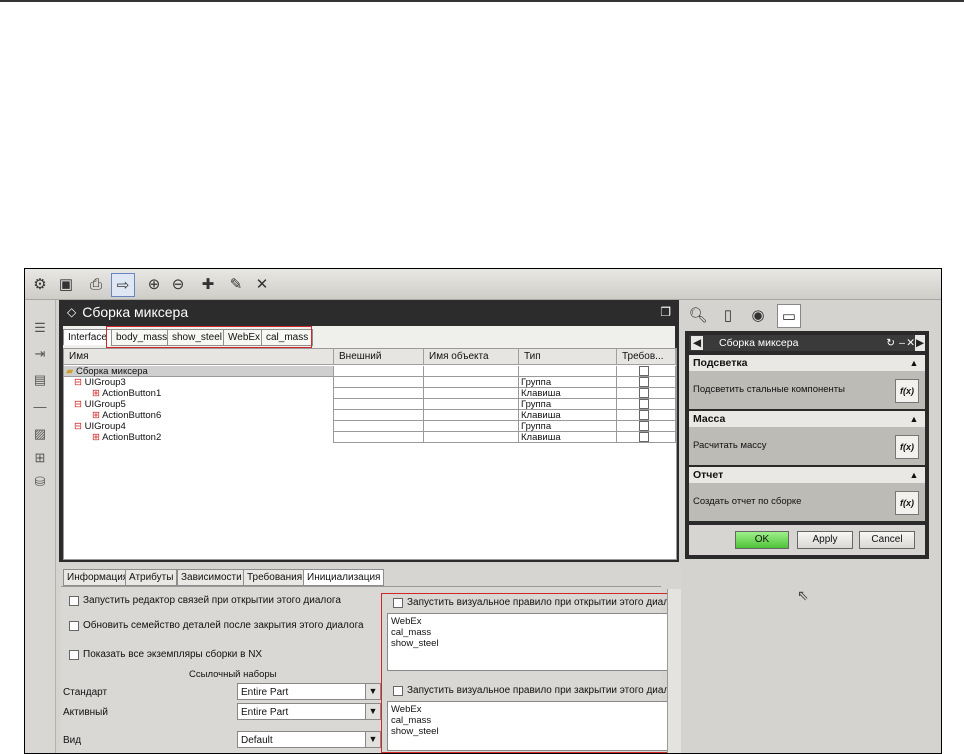 The image size is (964, 754). Describe the element at coordinates (123, 285) in the screenshot. I see `select-arrow-icon: ⇨` at that location.